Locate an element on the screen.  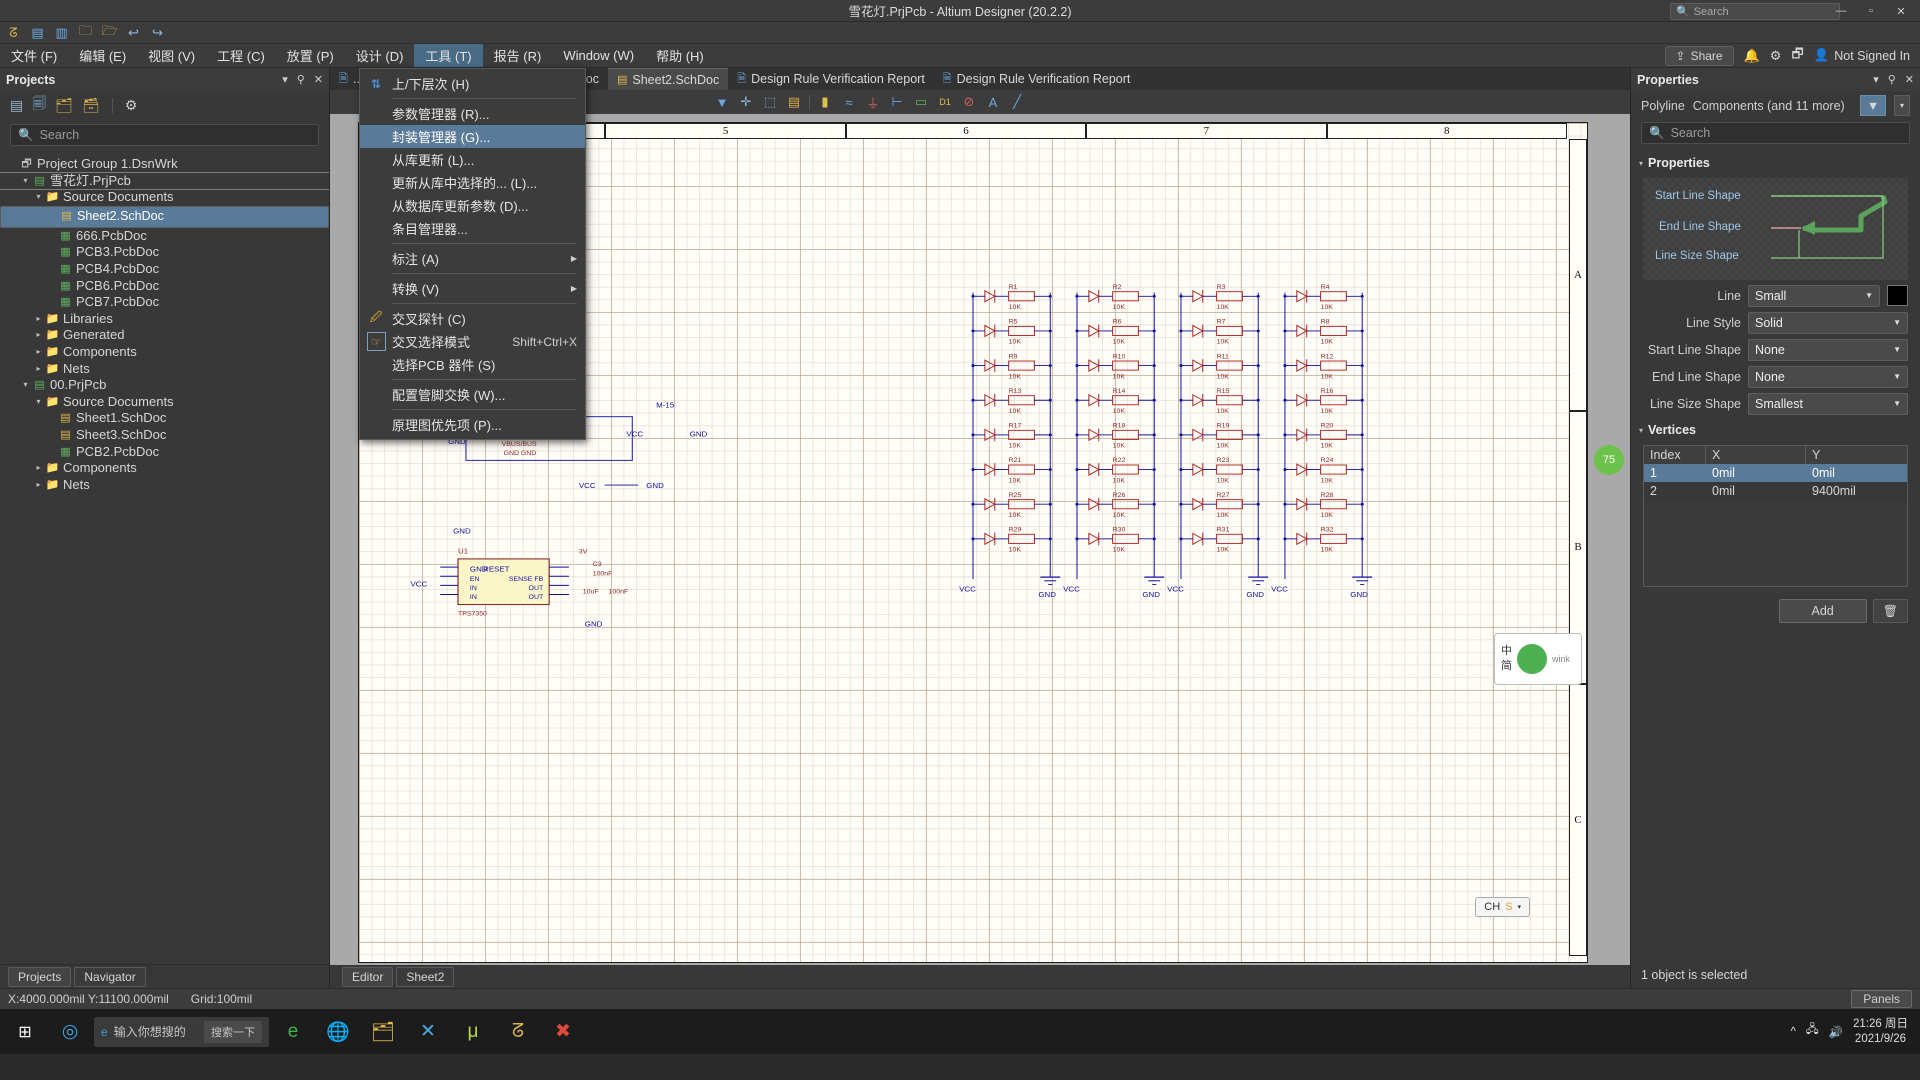
tree-item-00-prjpcb: ▾ ▤ 00.PrjPcb is located at coordinates (164, 385).